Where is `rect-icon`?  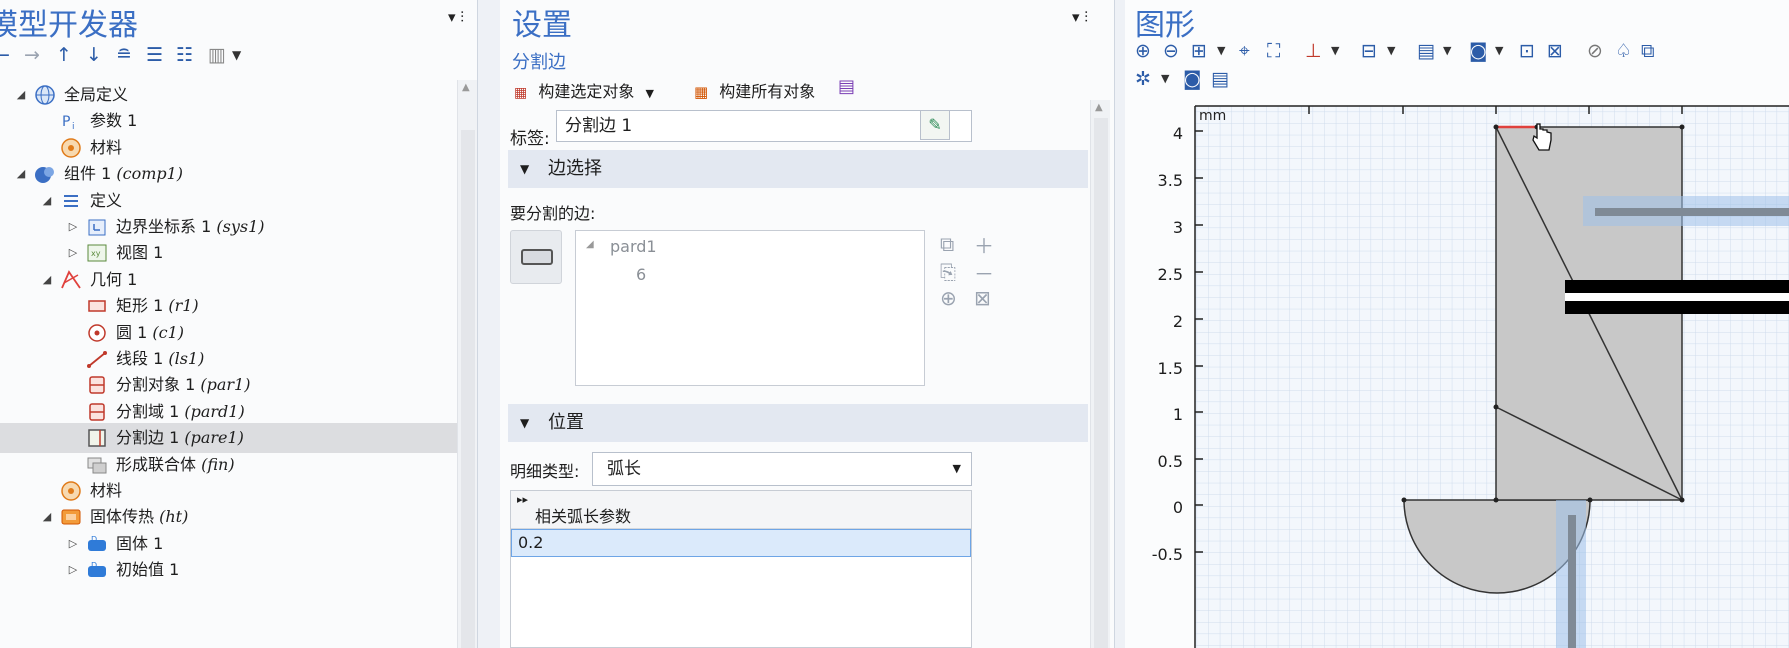 rect-icon is located at coordinates (97, 306).